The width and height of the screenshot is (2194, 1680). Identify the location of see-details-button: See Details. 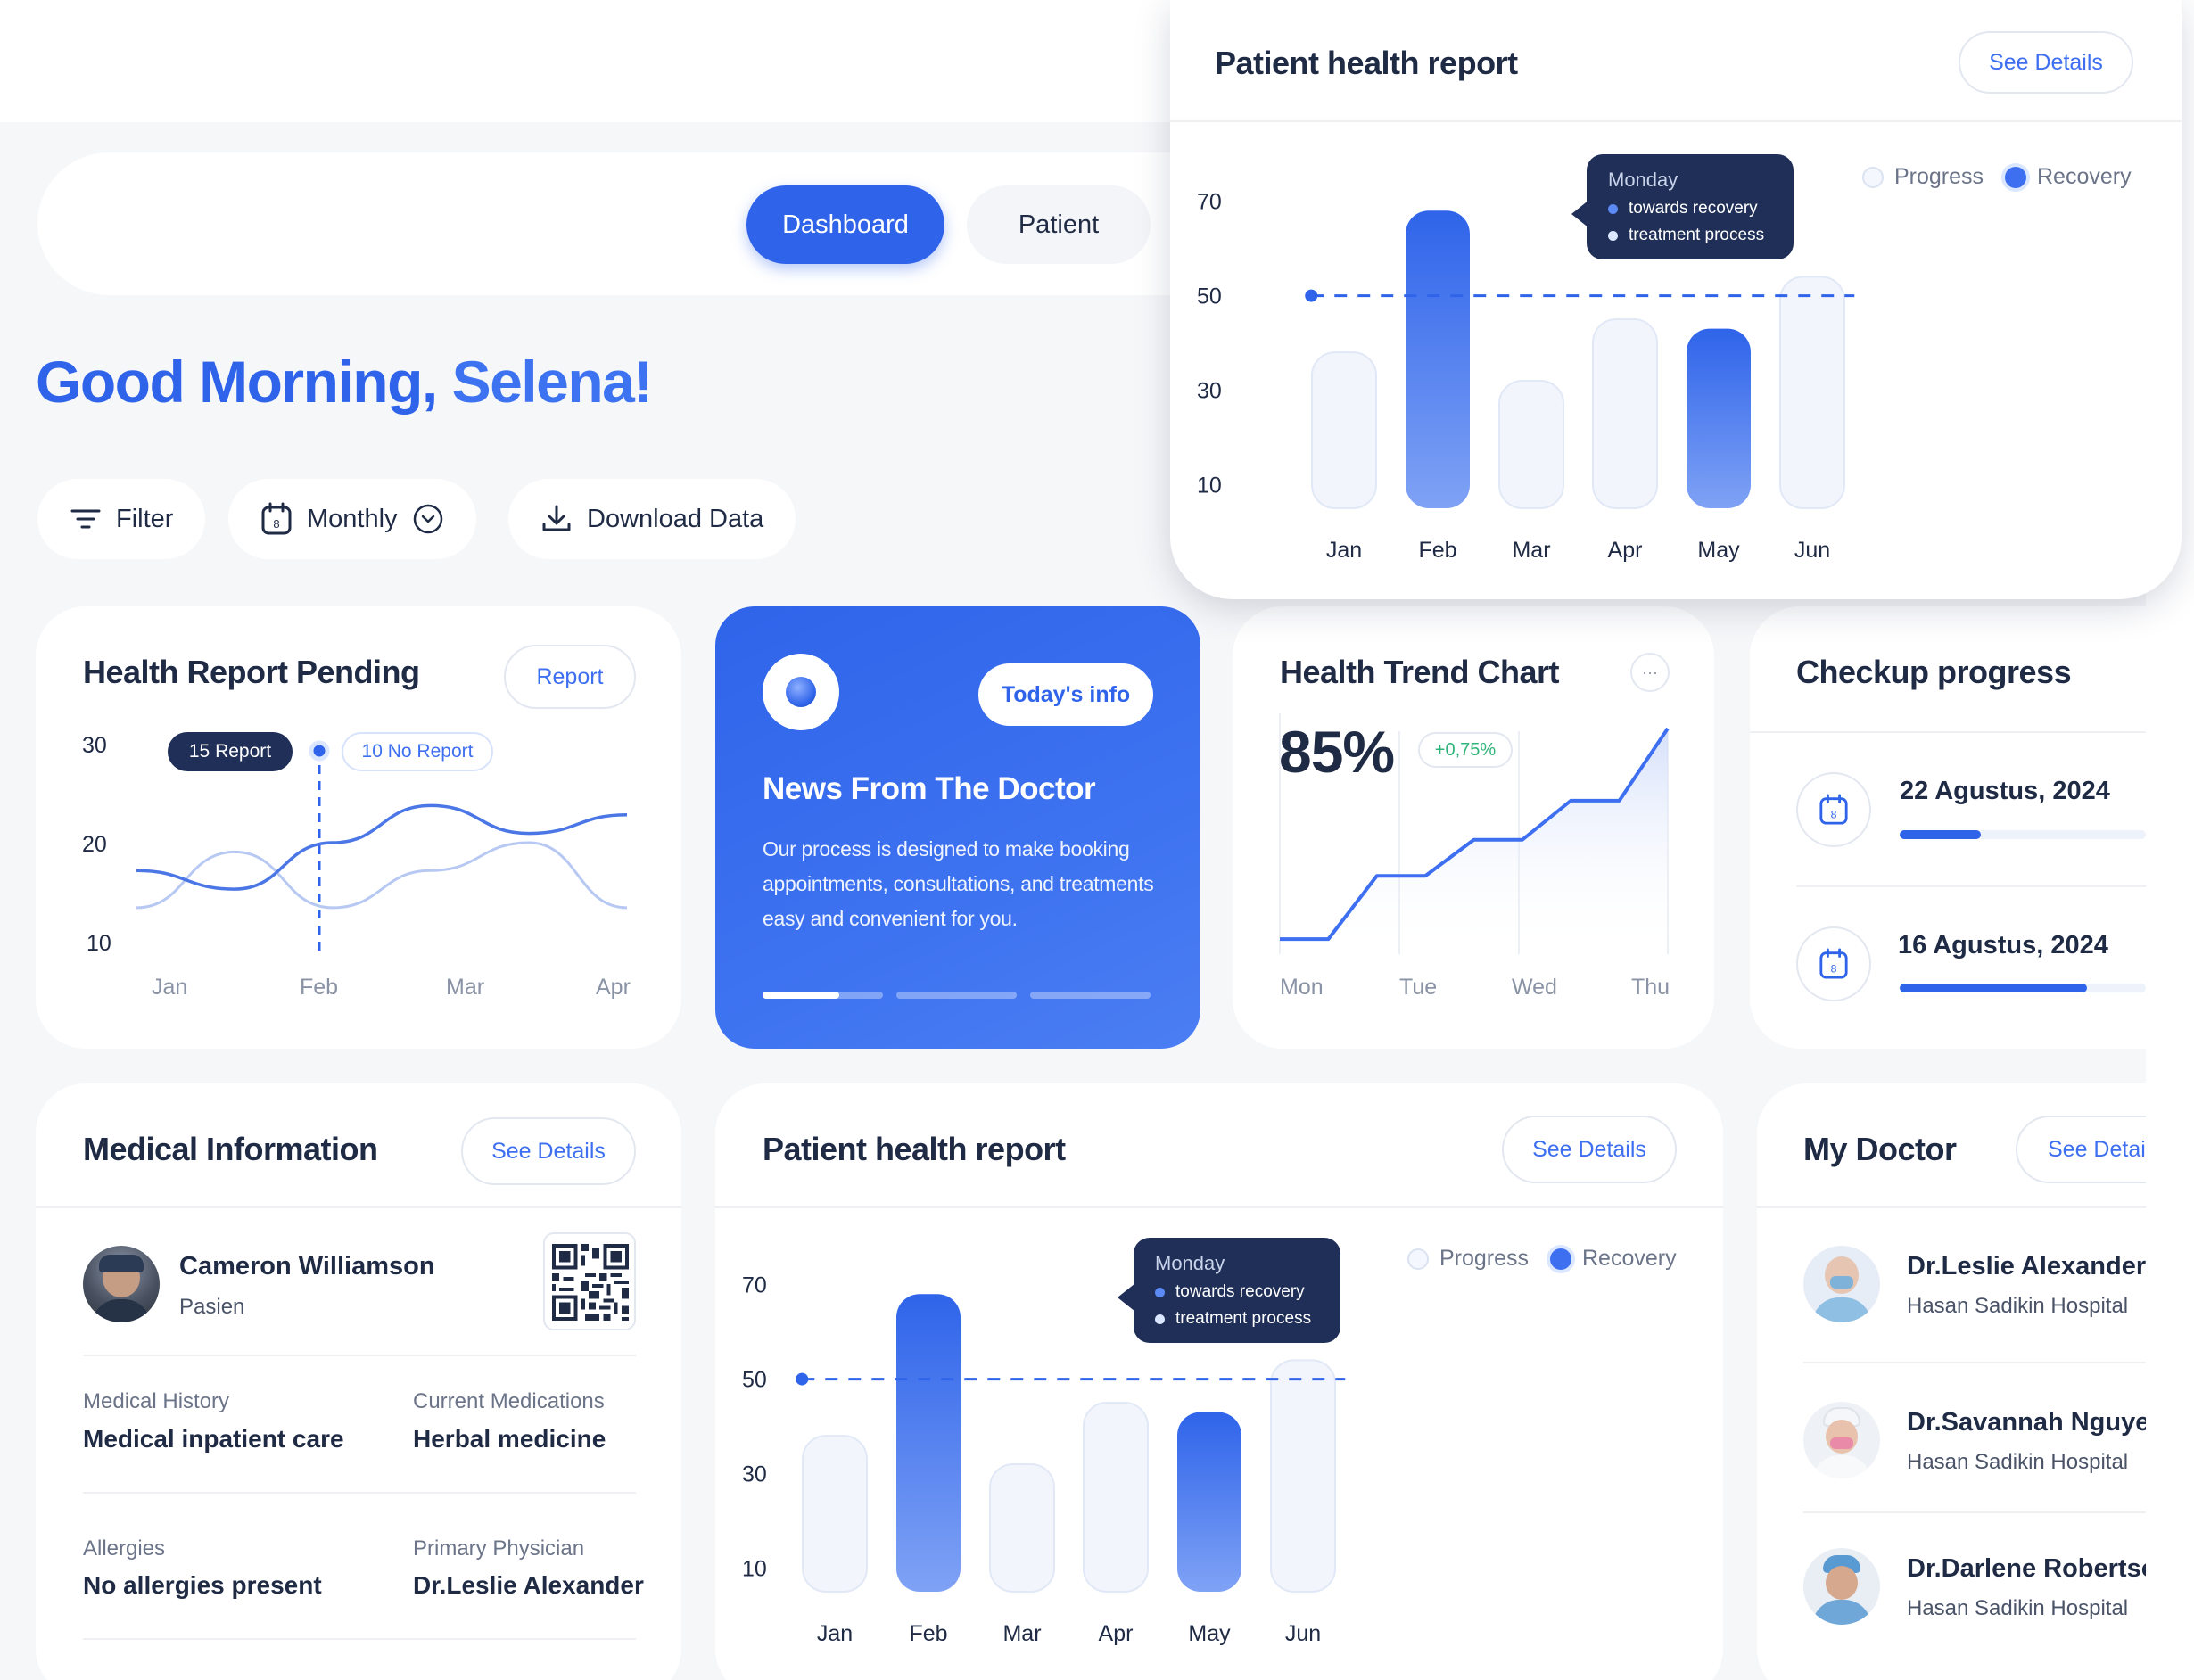
(548, 1151).